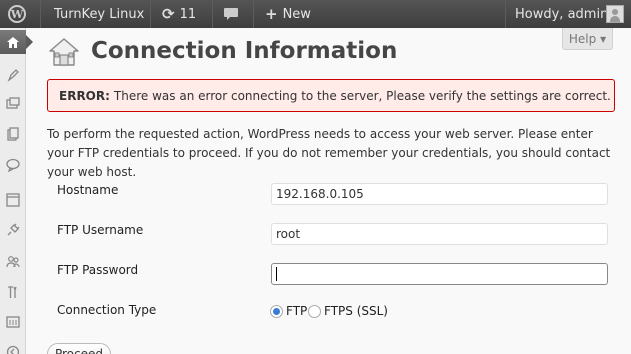  What do you see at coordinates (439, 234) in the screenshot?
I see `ftp-username-input` at bounding box center [439, 234].